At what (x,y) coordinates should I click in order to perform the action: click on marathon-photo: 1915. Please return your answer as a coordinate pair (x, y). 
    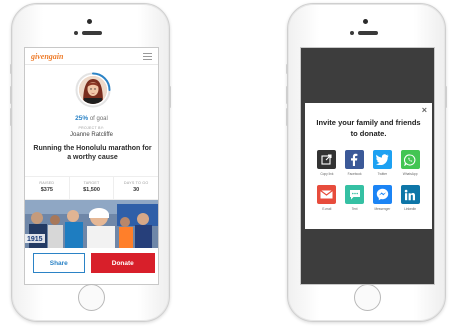
    Looking at the image, I should click on (91, 224).